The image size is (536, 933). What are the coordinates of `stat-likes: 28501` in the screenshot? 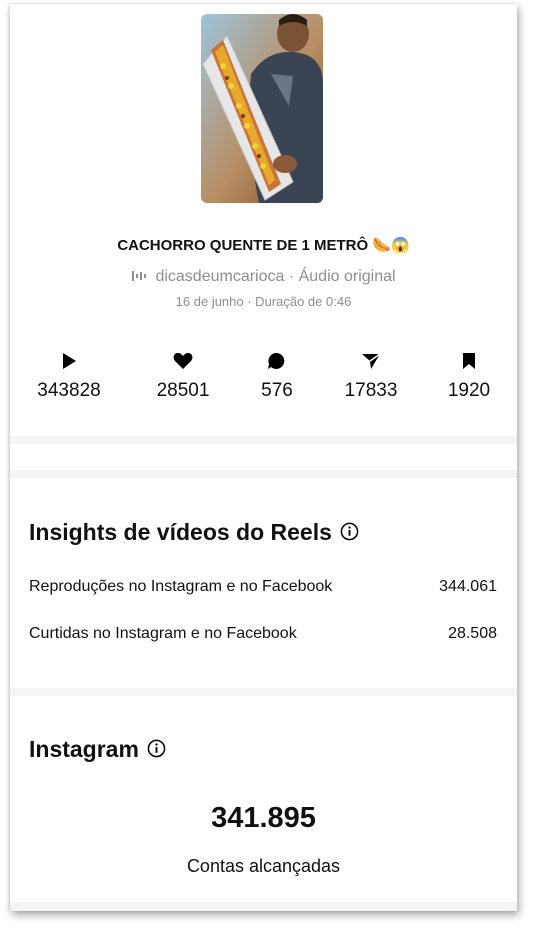 It's located at (183, 377).